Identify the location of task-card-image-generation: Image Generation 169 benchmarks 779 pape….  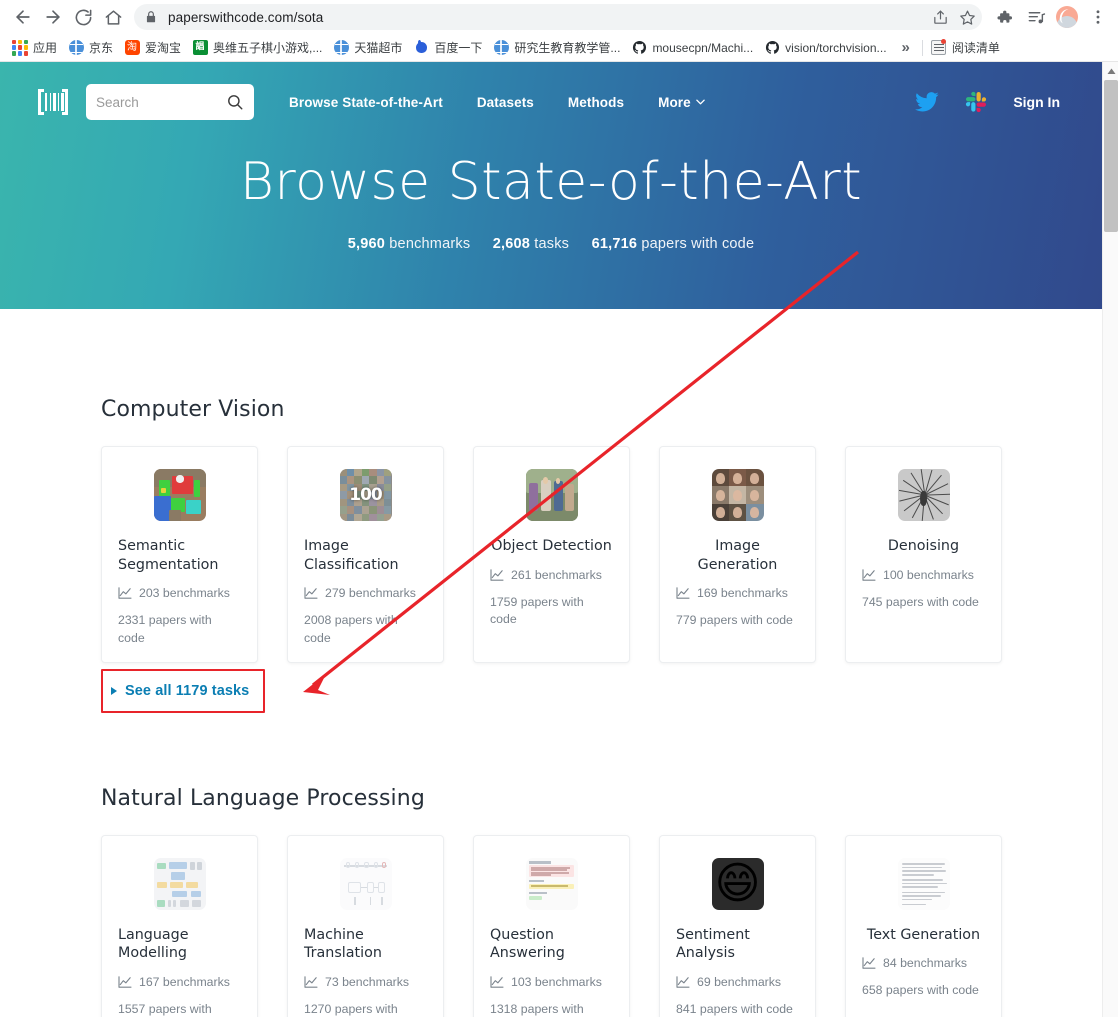
(737, 554).